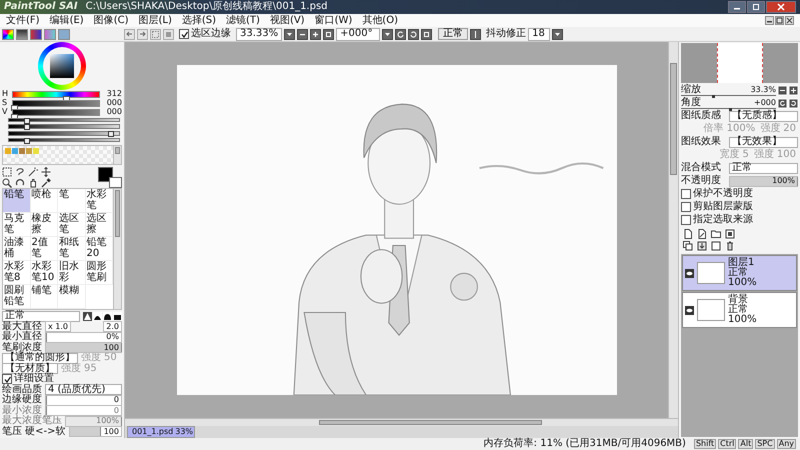 The width and height of the screenshot is (800, 450). What do you see at coordinates (22, 34) in the screenshot?
I see `slider-toggle-icon` at bounding box center [22, 34].